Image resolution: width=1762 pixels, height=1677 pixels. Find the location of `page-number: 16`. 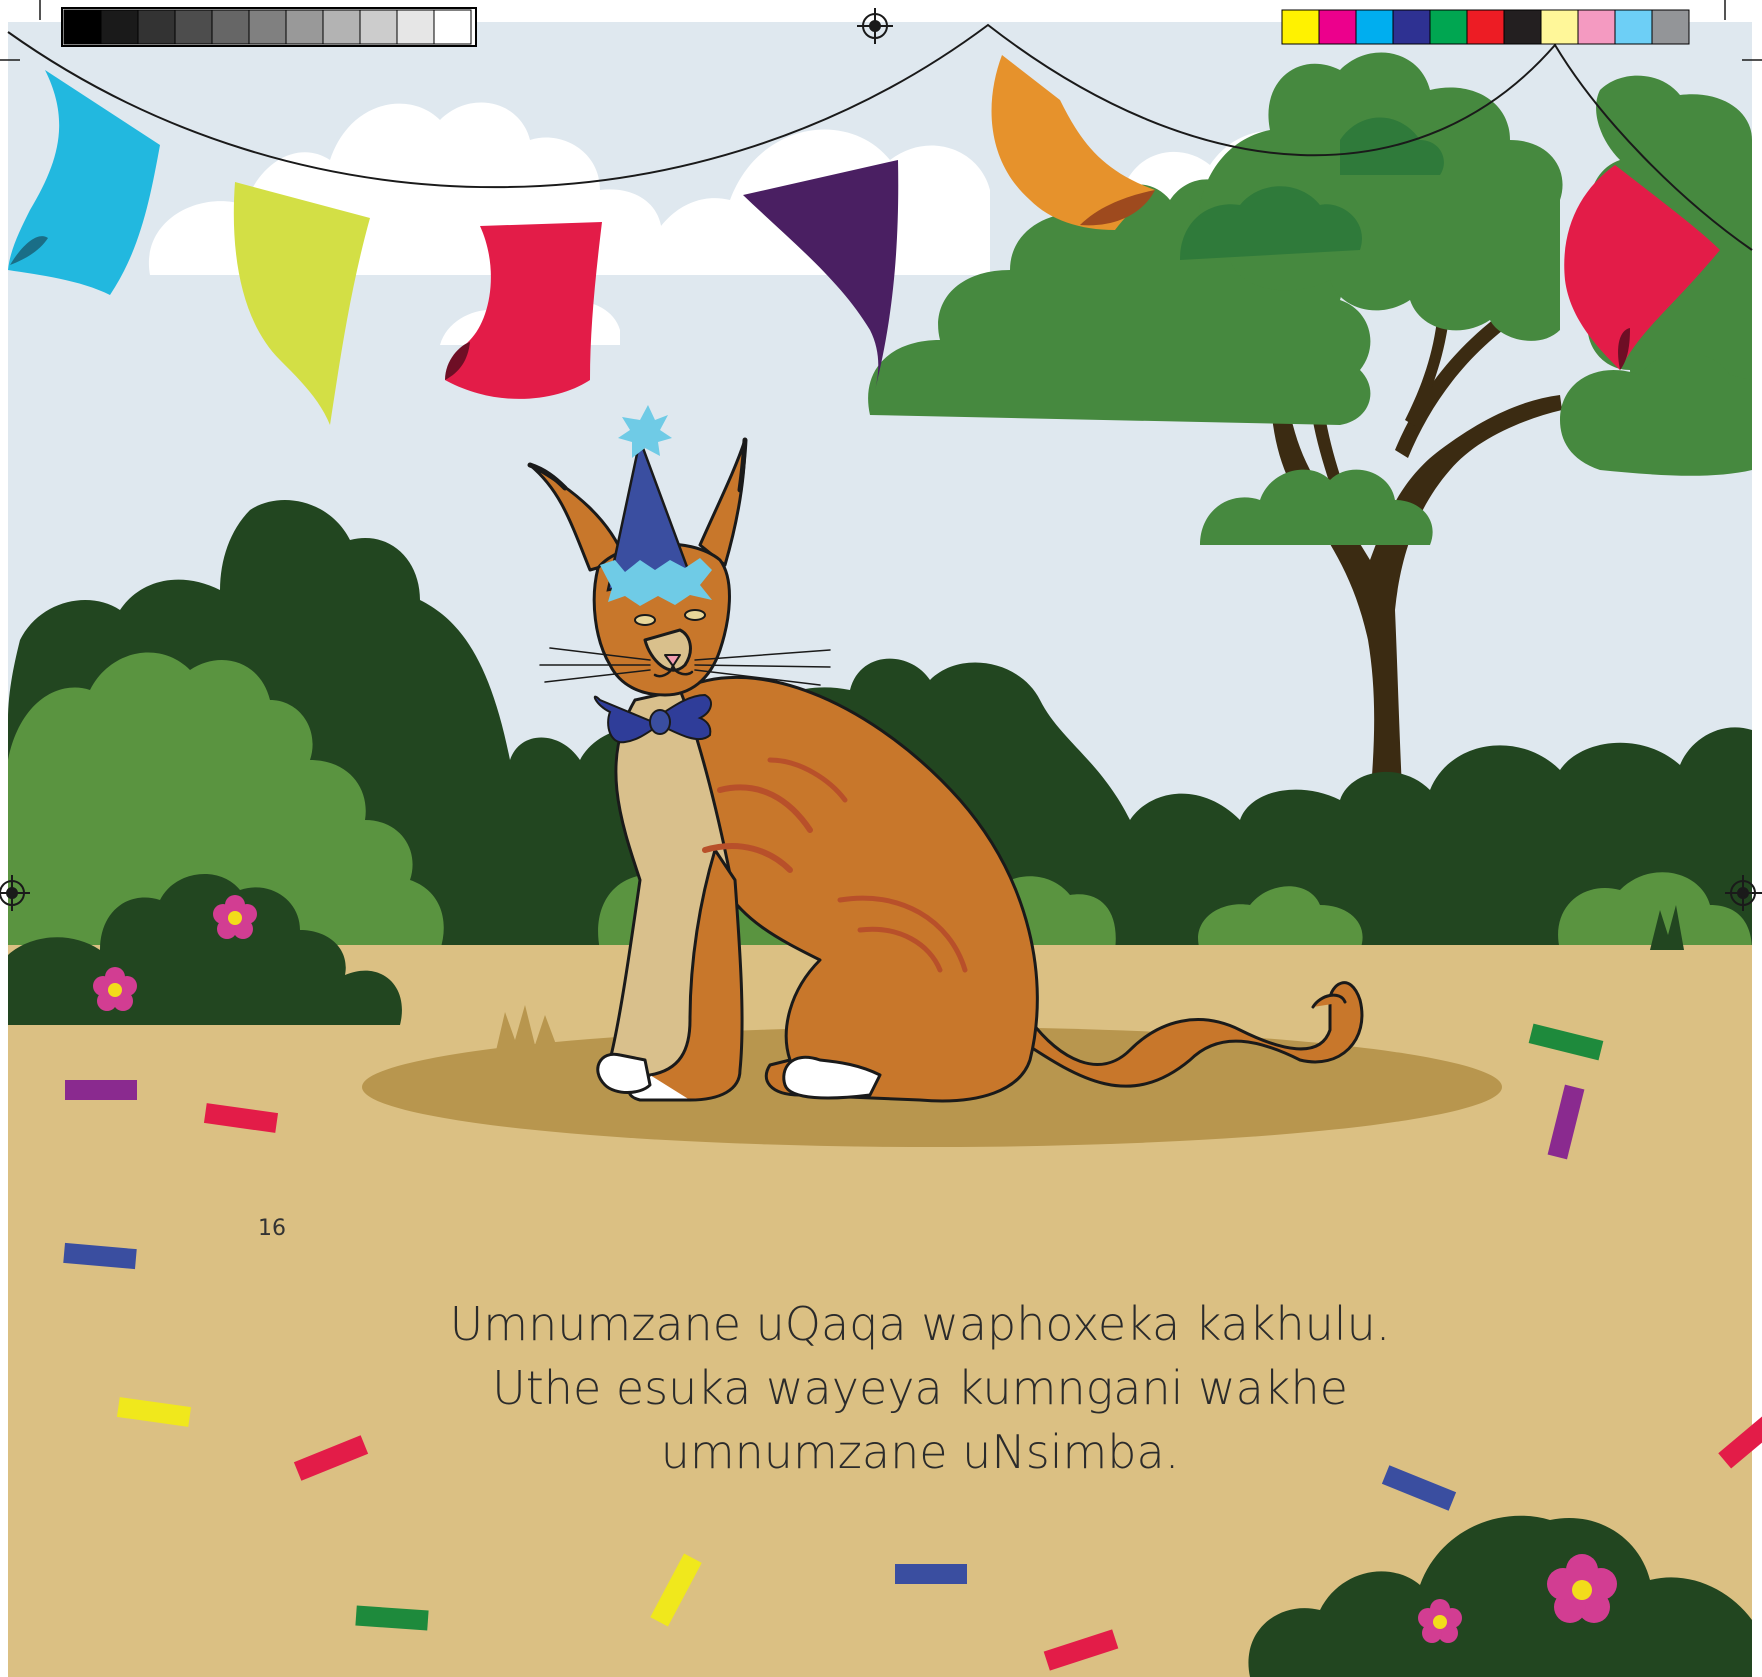

page-number: 16 is located at coordinates (272, 1228).